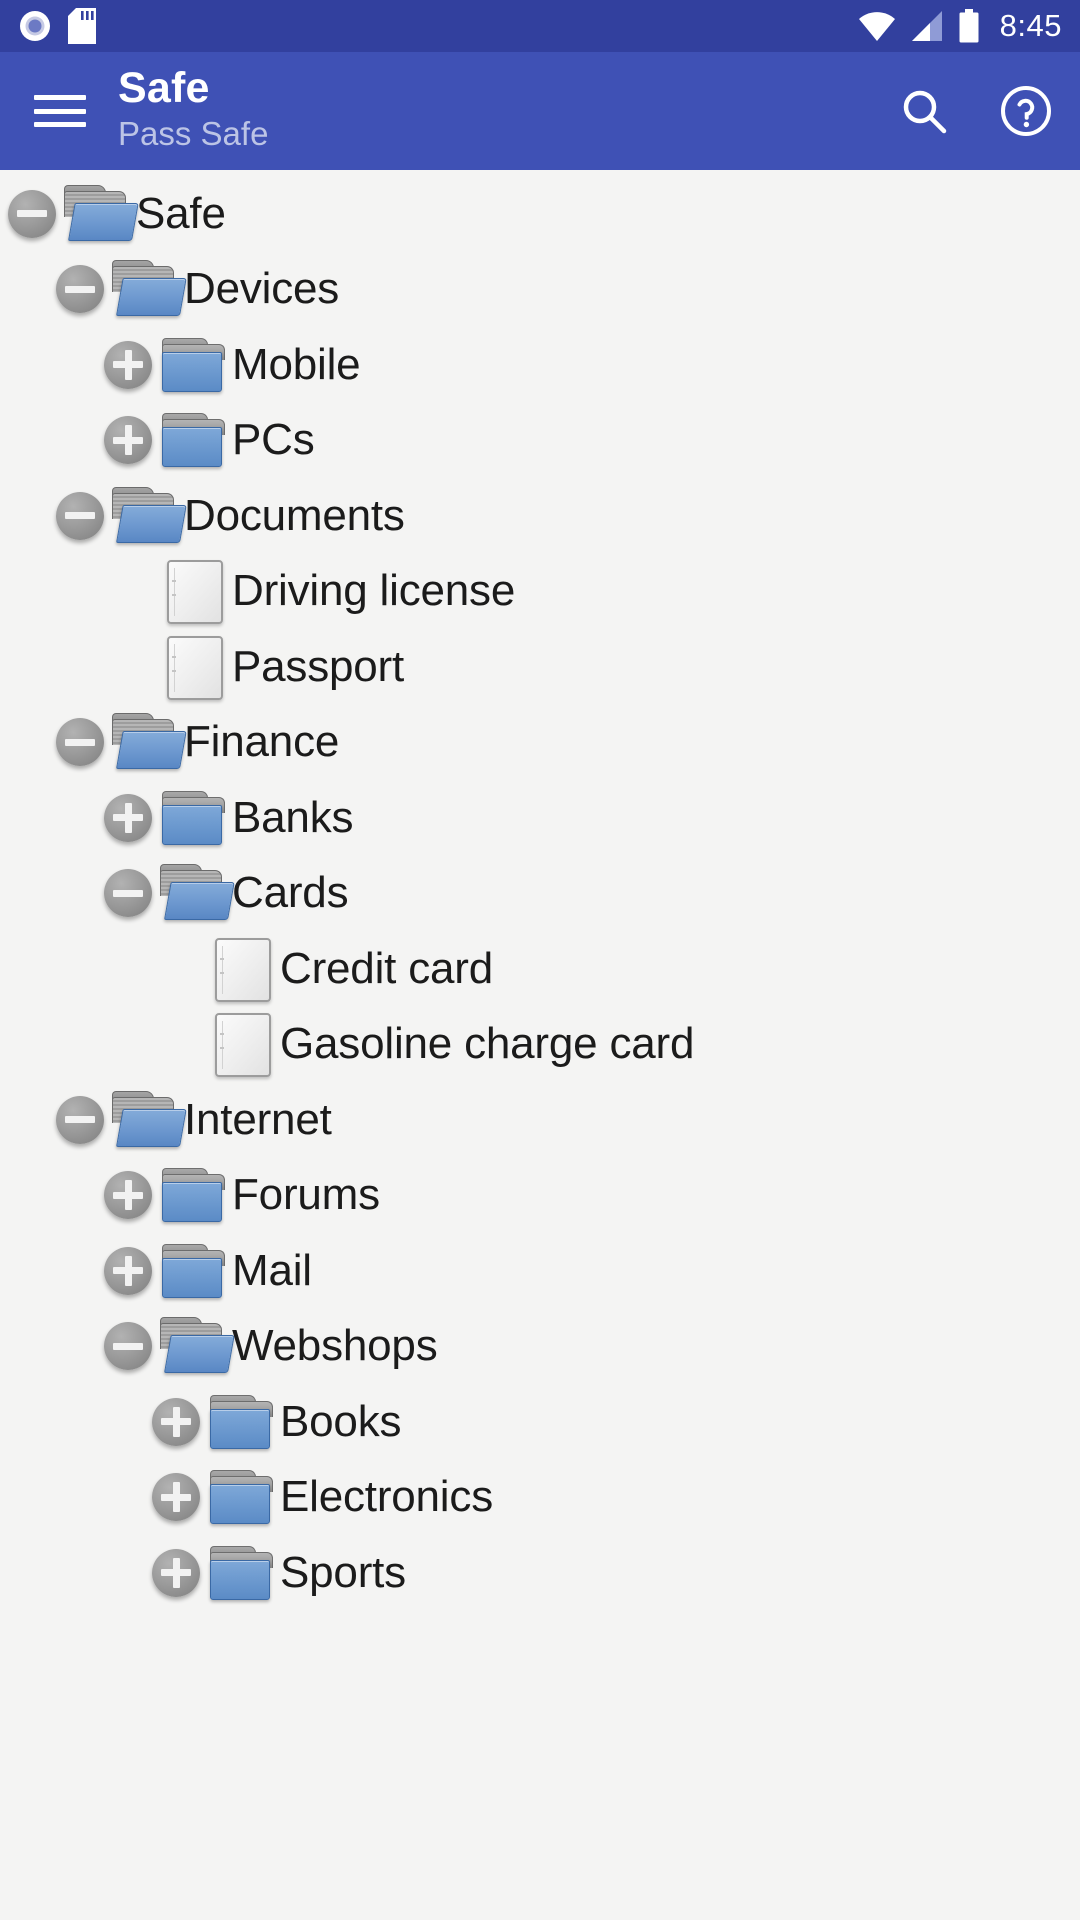 This screenshot has height=1920, width=1080. What do you see at coordinates (343, 1572) in the screenshot?
I see `tree-row-label: Sports` at bounding box center [343, 1572].